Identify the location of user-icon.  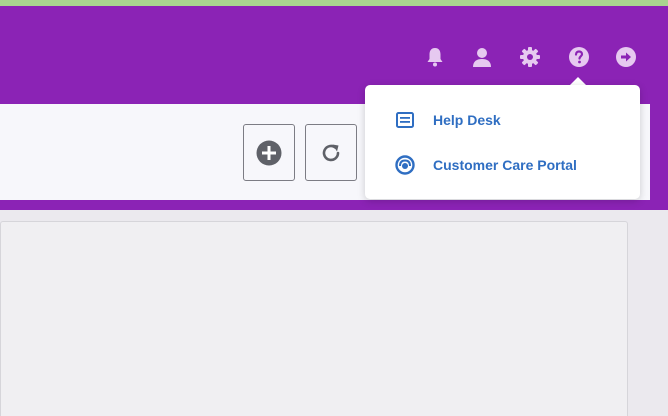
(482, 57).